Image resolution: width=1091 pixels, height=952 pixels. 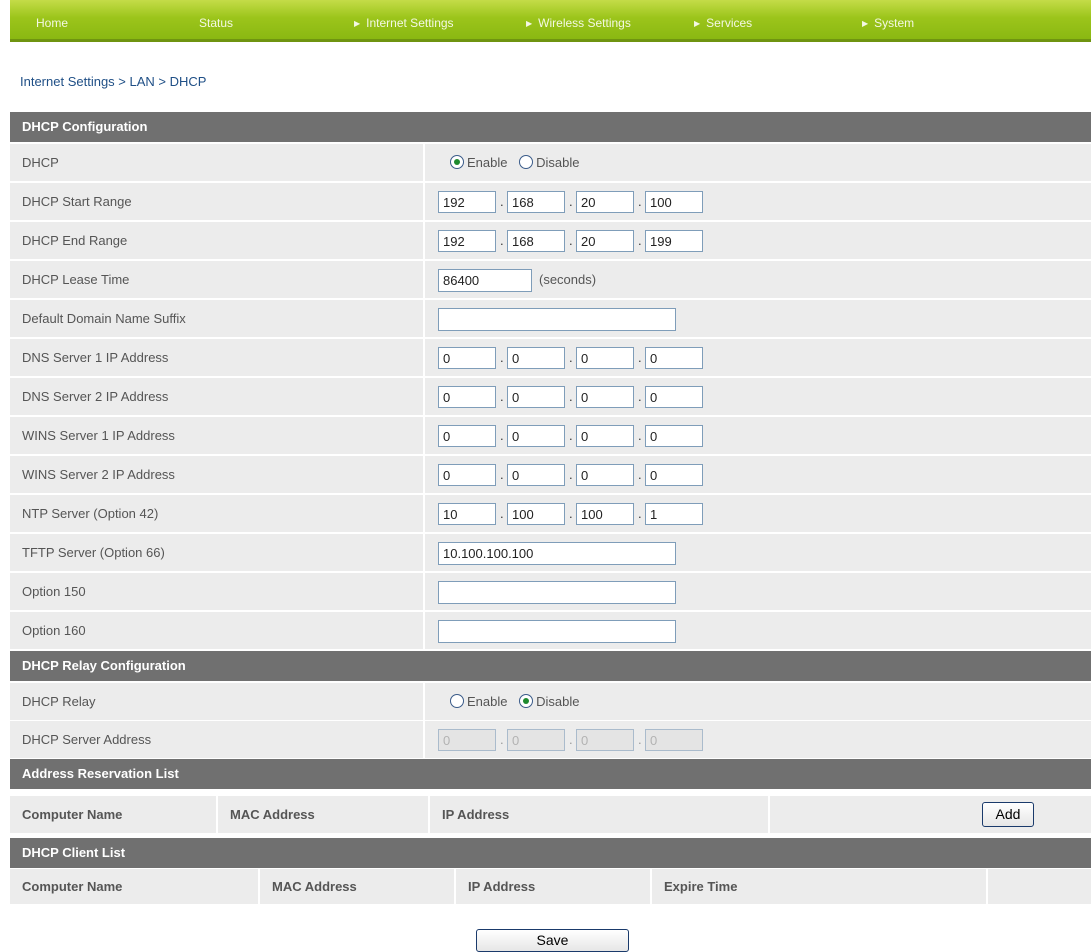 What do you see at coordinates (550, 853) in the screenshot?
I see `section-header-dhcp-client-list: DHCP Client List` at bounding box center [550, 853].